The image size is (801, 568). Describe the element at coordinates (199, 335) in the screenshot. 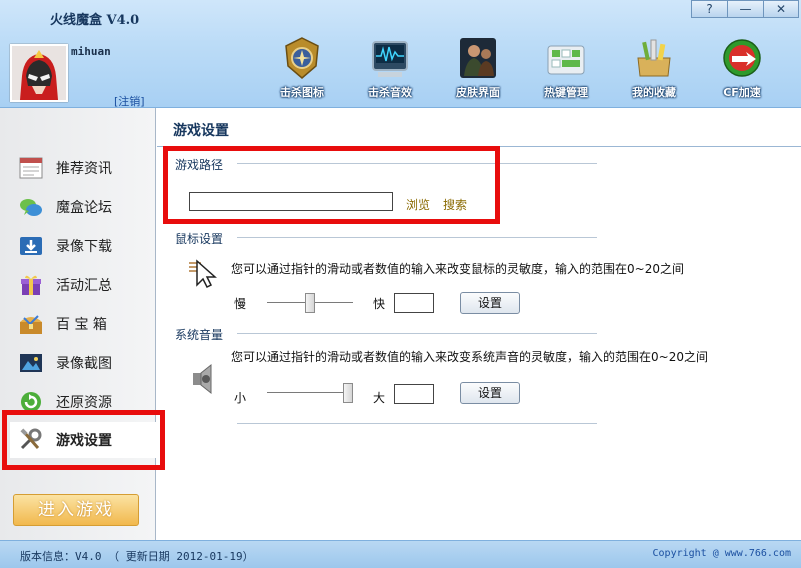

I see `volume-group-label: 系统音量` at that location.